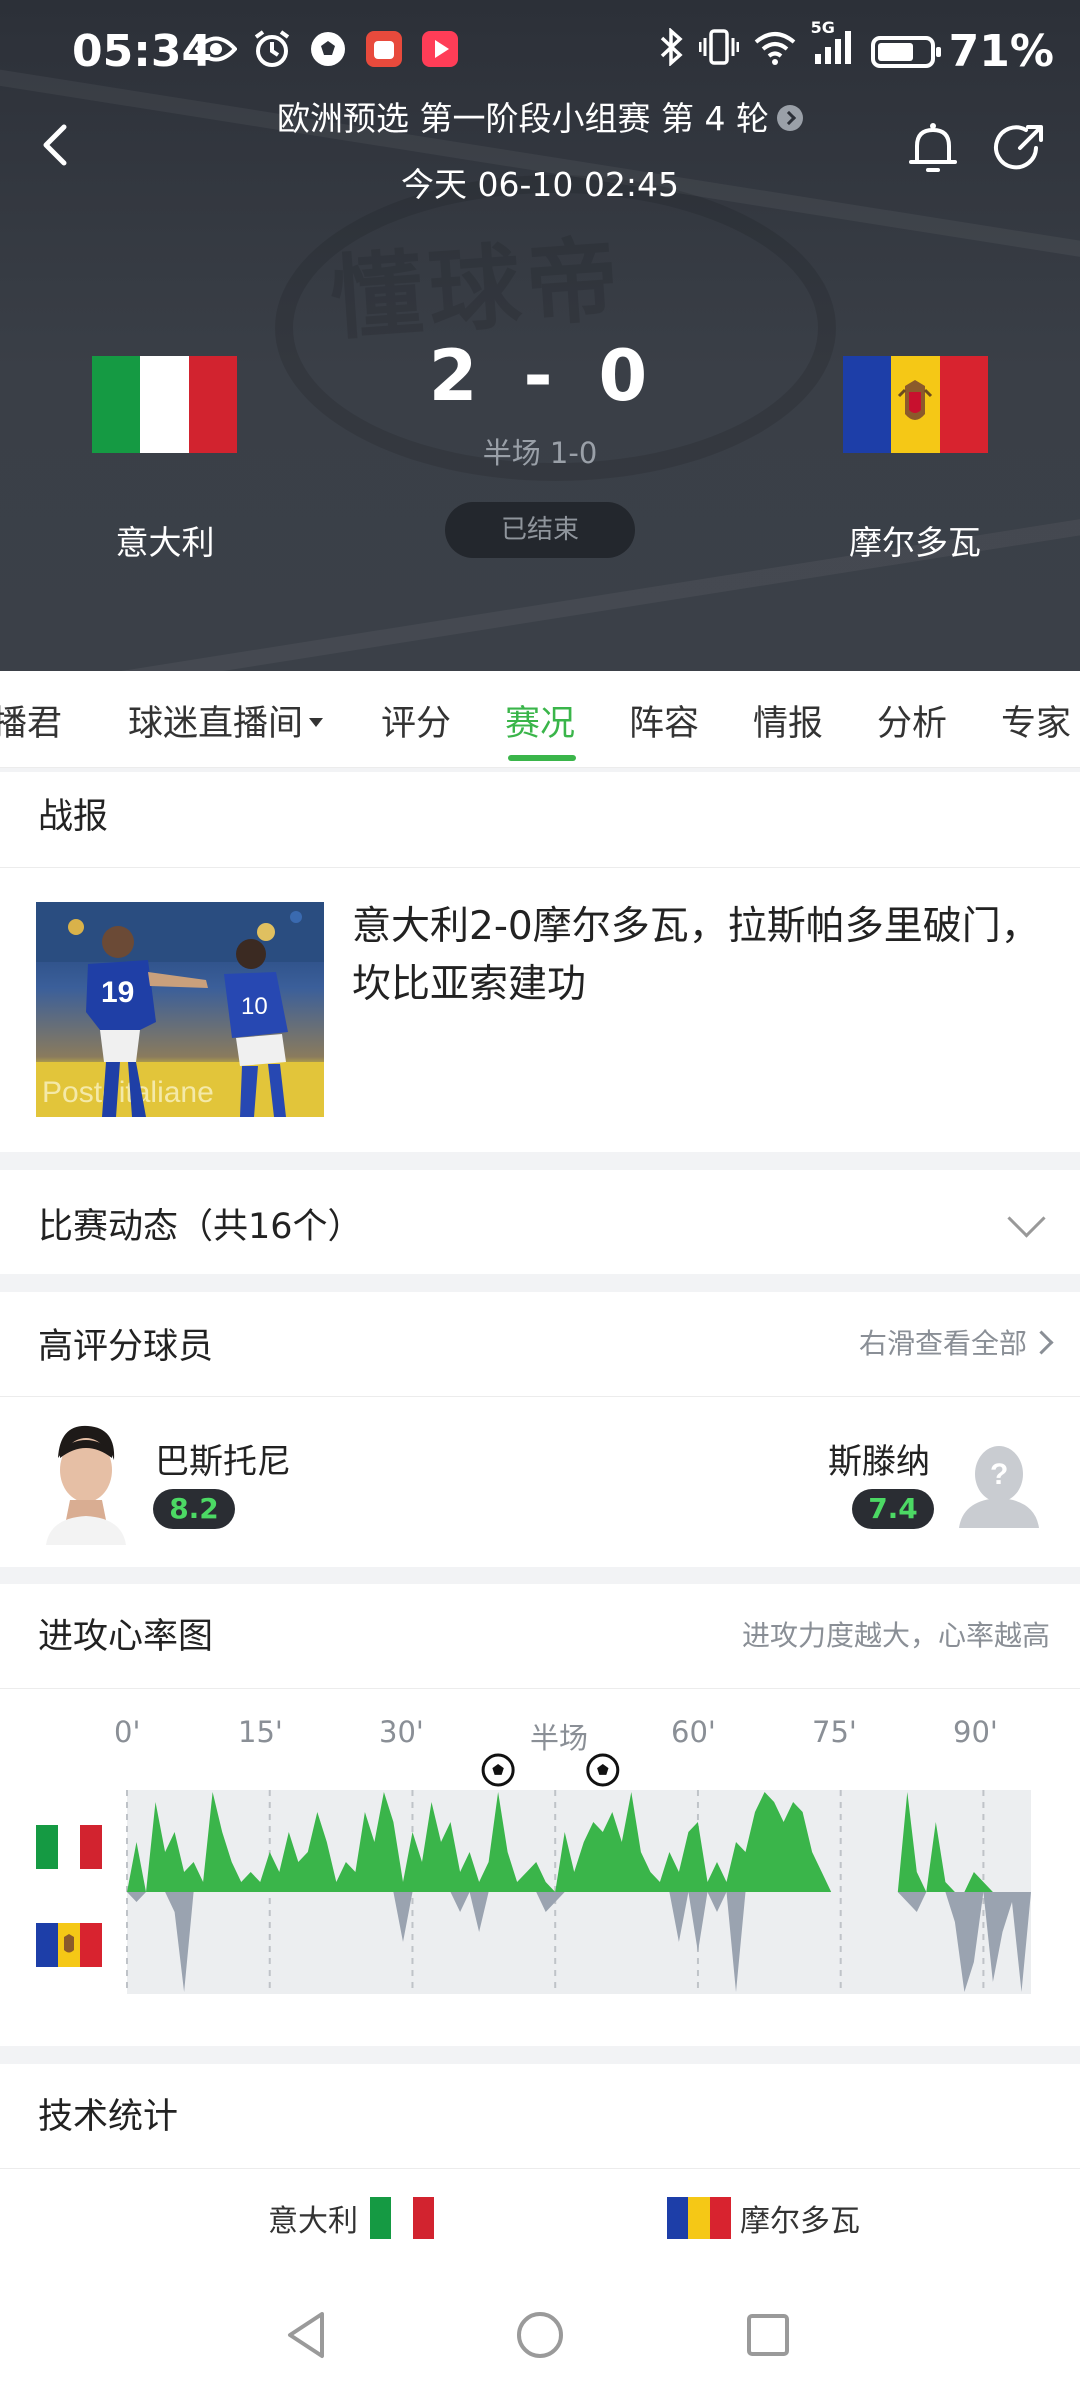  I want to click on status-system-icons: 5G 71%, so click(856, 47).